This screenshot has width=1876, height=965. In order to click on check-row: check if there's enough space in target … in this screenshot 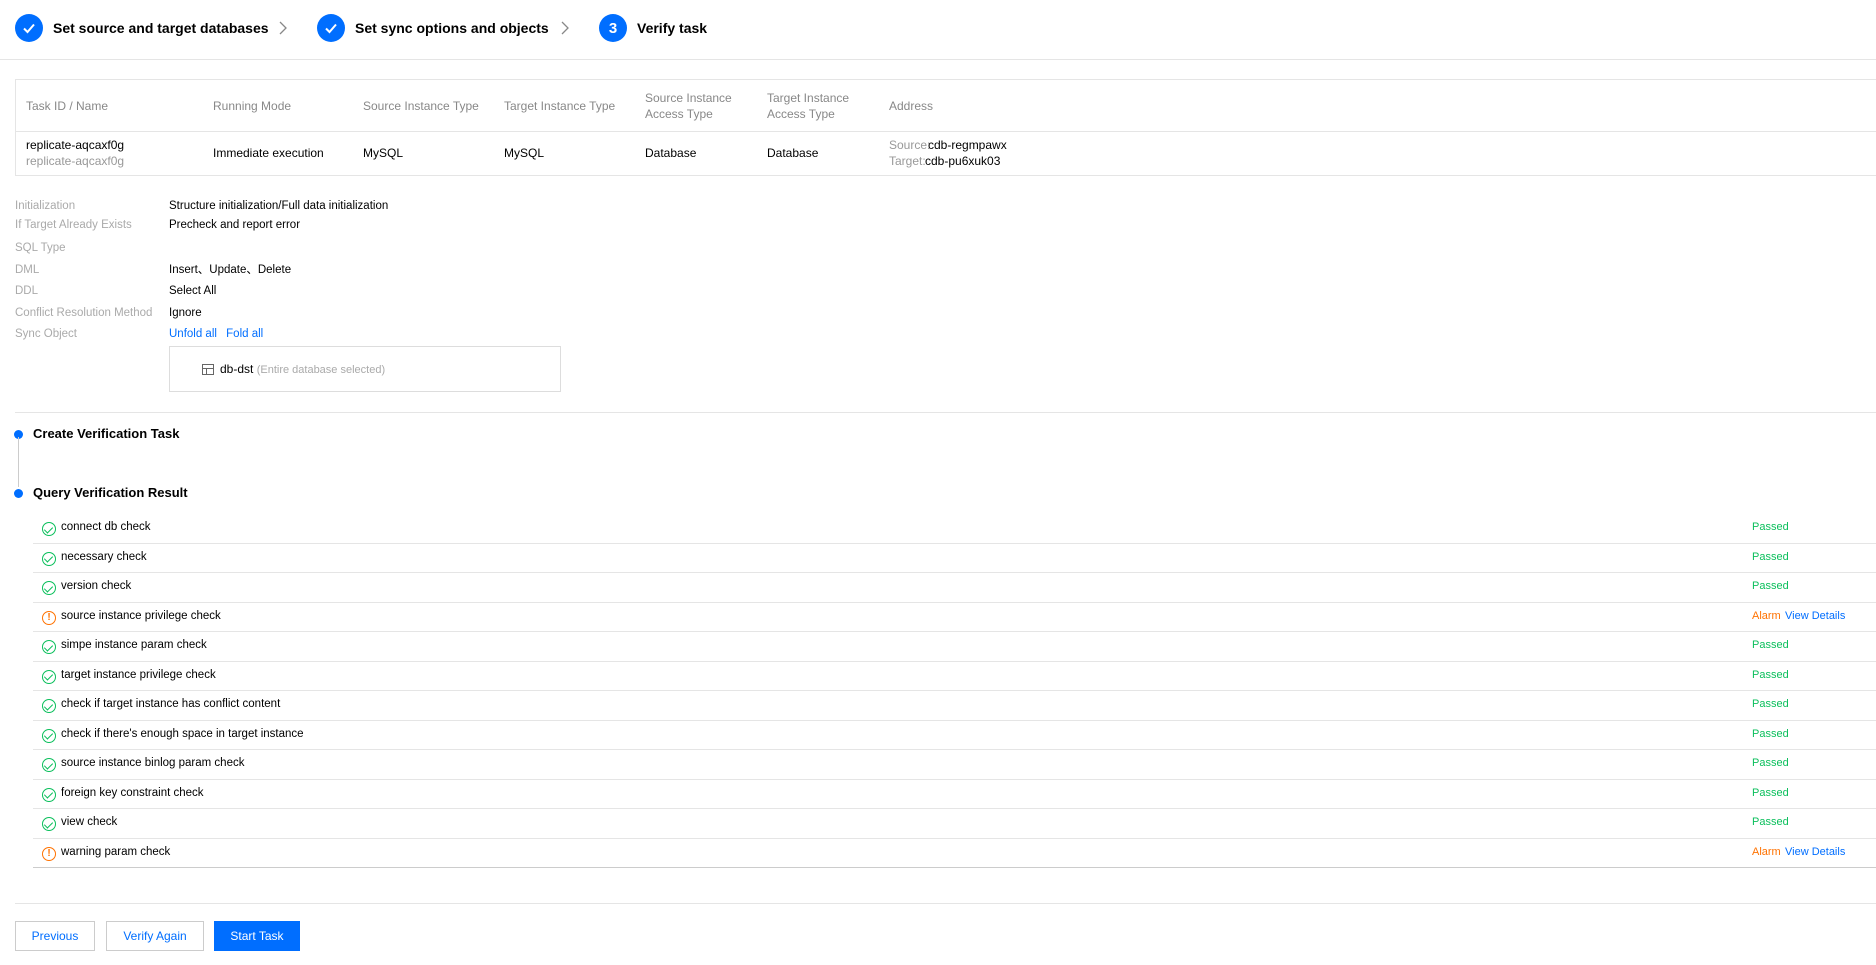, I will do `click(954, 735)`.